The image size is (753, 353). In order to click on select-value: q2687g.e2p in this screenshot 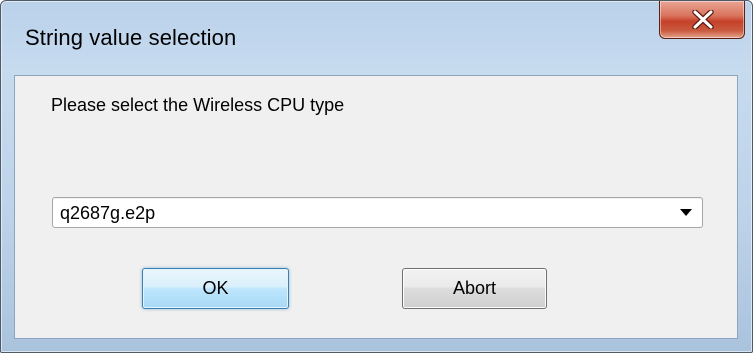, I will do `click(108, 213)`.